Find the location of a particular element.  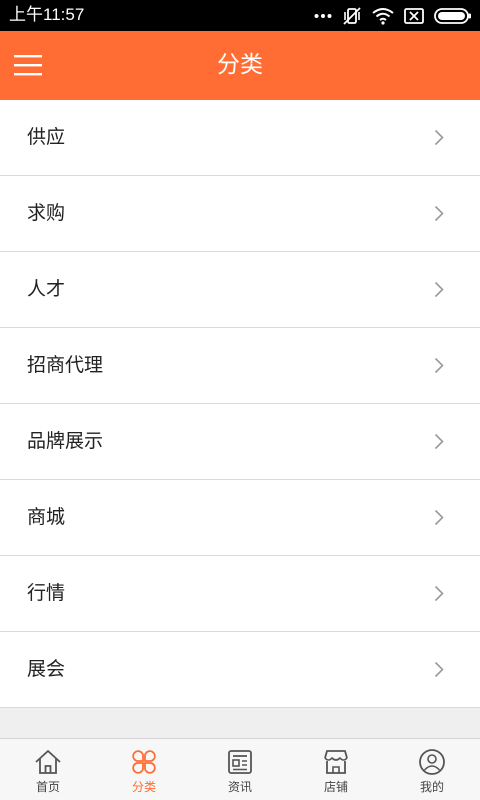

status-bar: 上午11:57 is located at coordinates (240, 15).